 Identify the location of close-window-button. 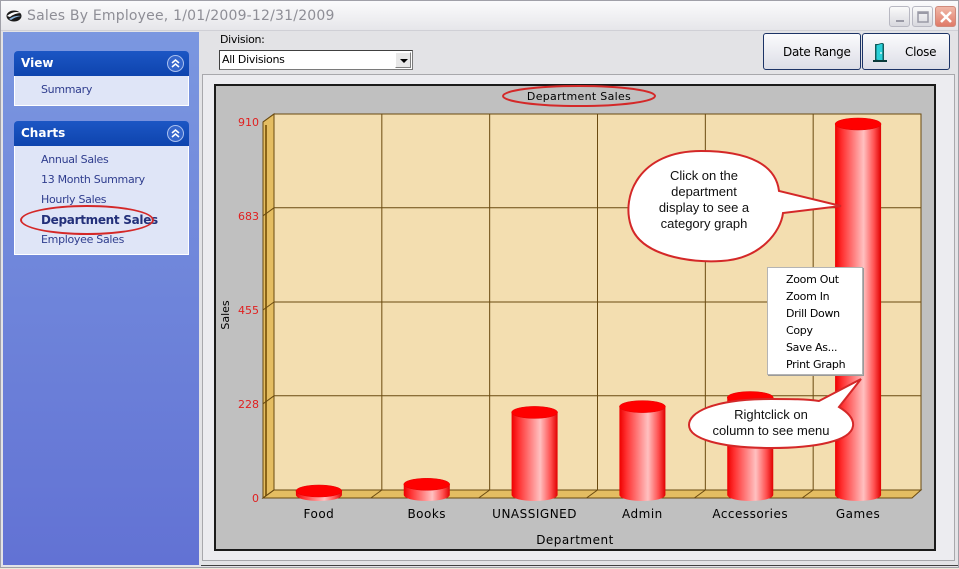
(945, 16).